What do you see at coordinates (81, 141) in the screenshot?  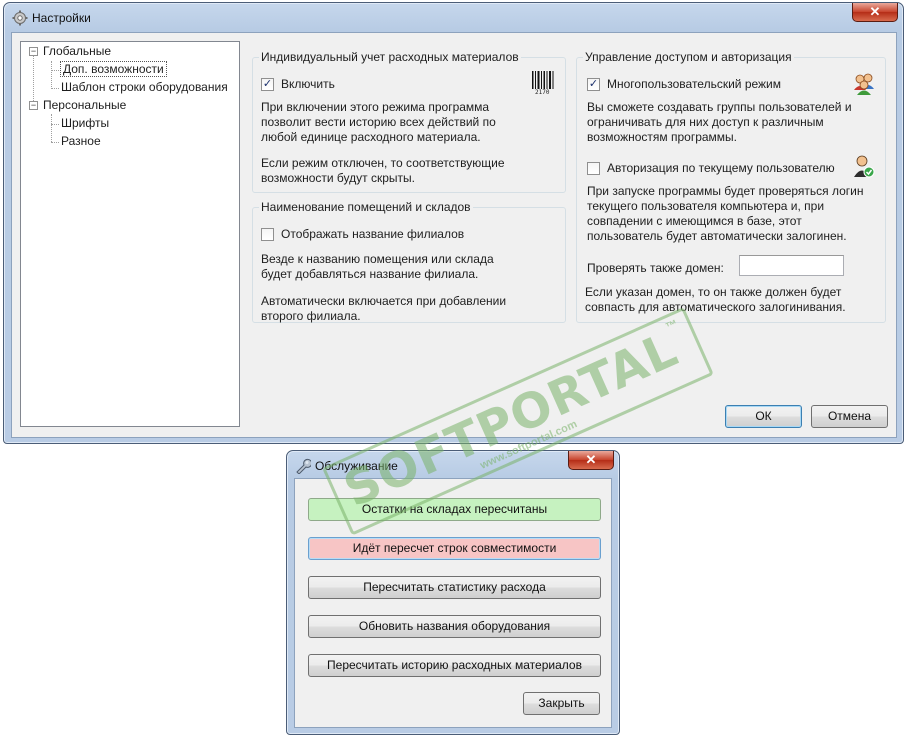 I see `tree-item-misc: Разное` at bounding box center [81, 141].